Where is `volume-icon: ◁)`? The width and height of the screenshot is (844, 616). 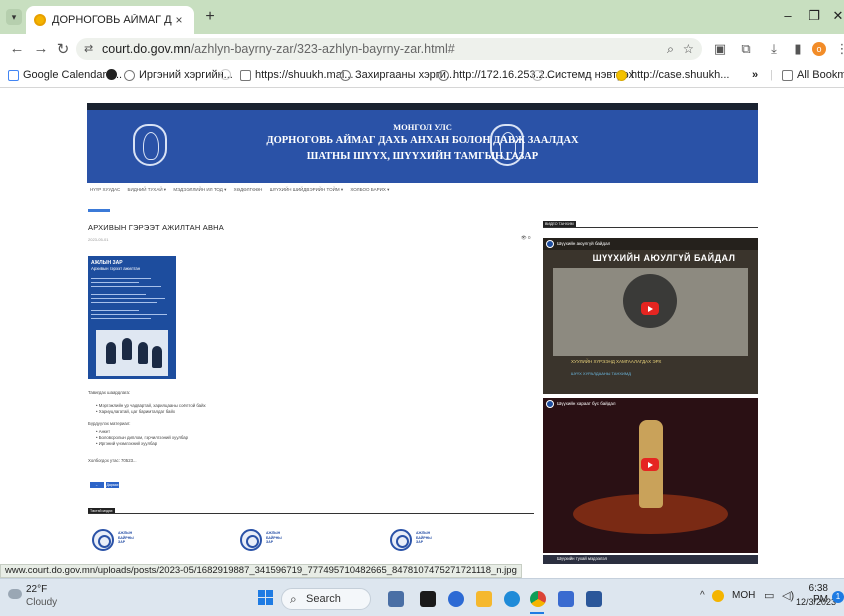
volume-icon: ◁) is located at coordinates (788, 595).